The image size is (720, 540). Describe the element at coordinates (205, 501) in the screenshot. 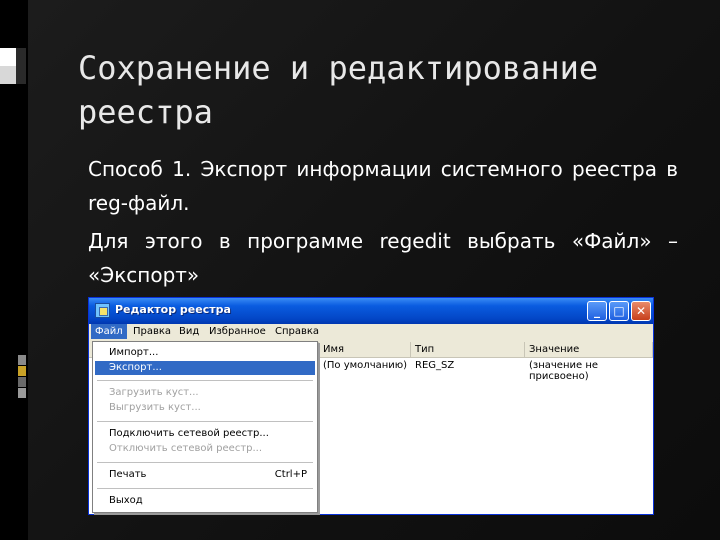

I see `menu-item-exit: Выход` at that location.